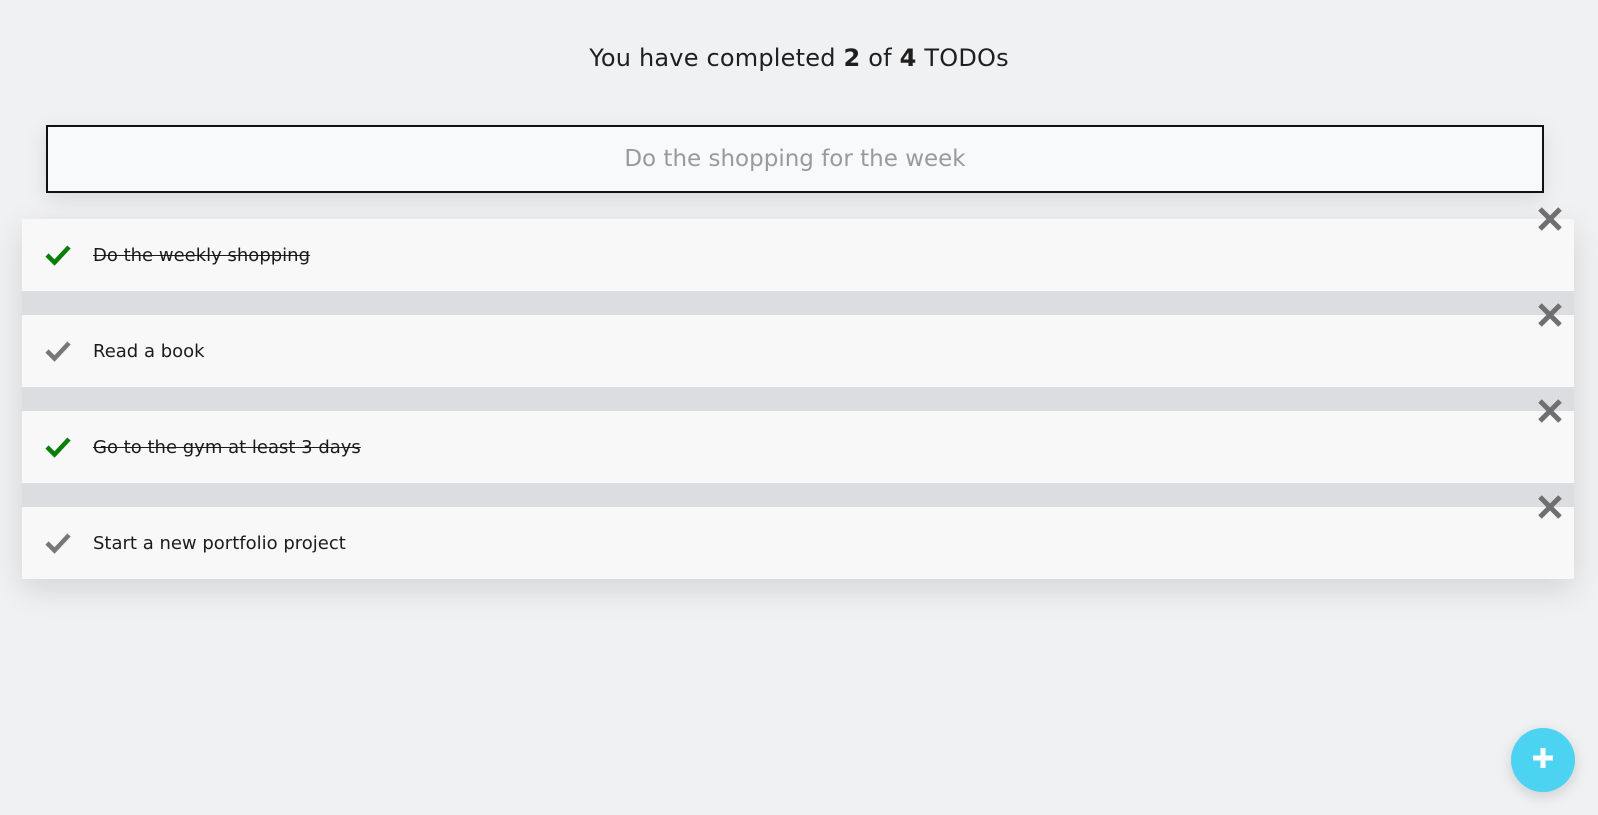 Image resolution: width=1598 pixels, height=815 pixels. I want to click on todo-item: Do the weekly shopping, so click(798, 249).